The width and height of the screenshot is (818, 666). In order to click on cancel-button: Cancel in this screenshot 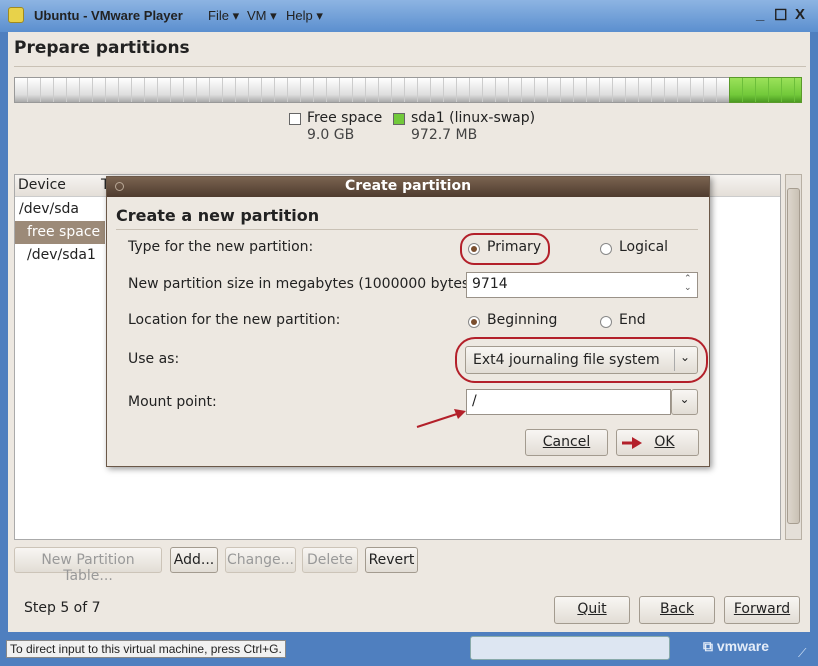, I will do `click(566, 442)`.